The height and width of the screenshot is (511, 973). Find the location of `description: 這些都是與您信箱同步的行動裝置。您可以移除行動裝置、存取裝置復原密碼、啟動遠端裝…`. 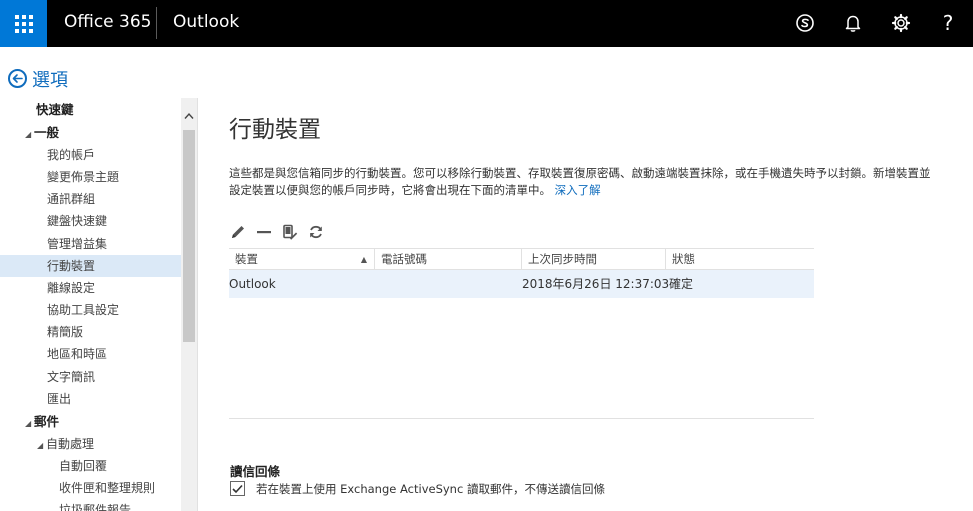

description: 這些都是與您信箱同步的行動裝置。您可以移除行動裝置、存取裝置復原密碼、啟動遠端裝… is located at coordinates (585, 182).